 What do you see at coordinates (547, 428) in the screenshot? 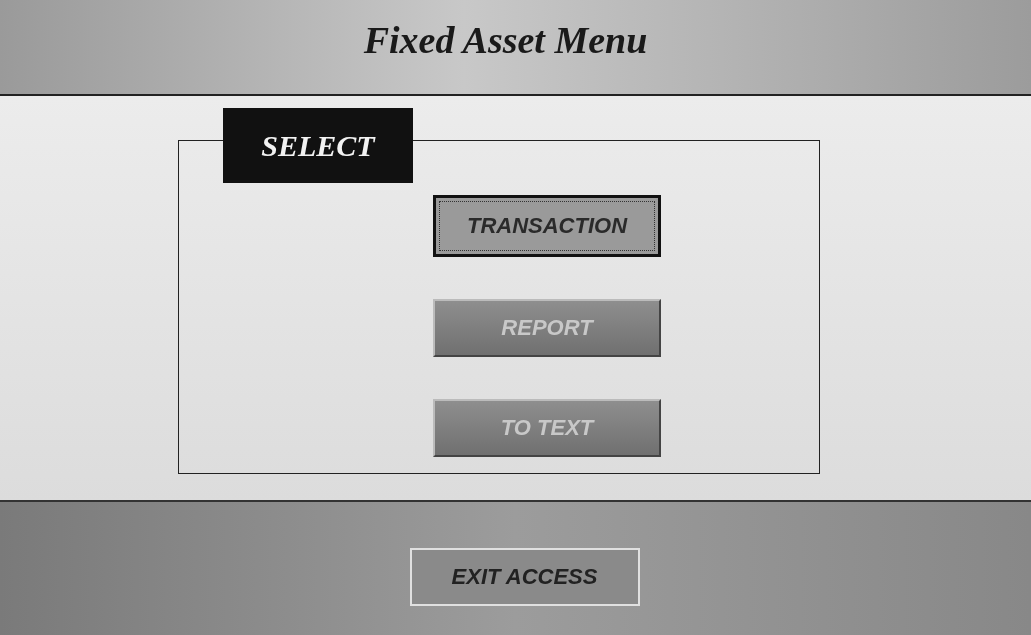
I see `menu-button: TO TEXT` at bounding box center [547, 428].